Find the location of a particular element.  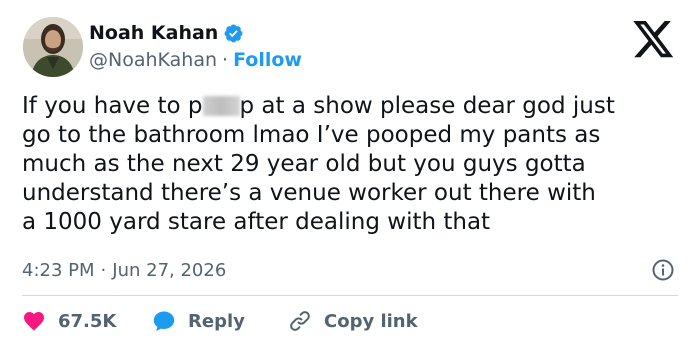

redaction-blur is located at coordinates (221, 106).